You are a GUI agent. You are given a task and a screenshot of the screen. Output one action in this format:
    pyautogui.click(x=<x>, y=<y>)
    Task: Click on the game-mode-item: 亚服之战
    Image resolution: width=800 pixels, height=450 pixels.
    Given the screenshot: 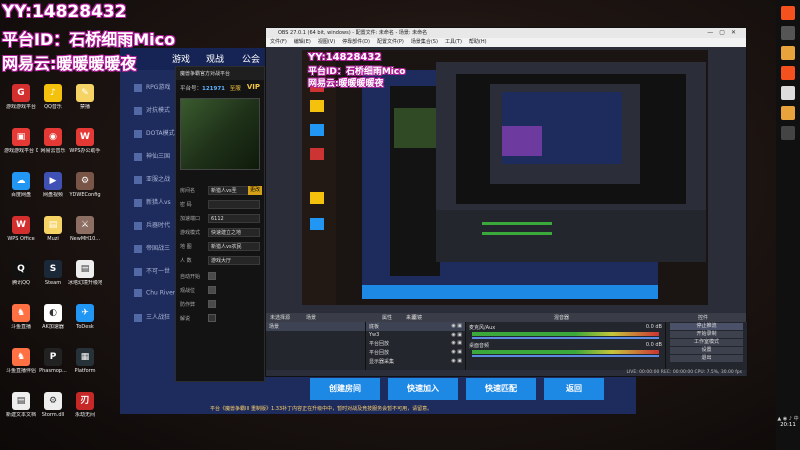 What is the action you would take?
    pyautogui.click(x=152, y=179)
    